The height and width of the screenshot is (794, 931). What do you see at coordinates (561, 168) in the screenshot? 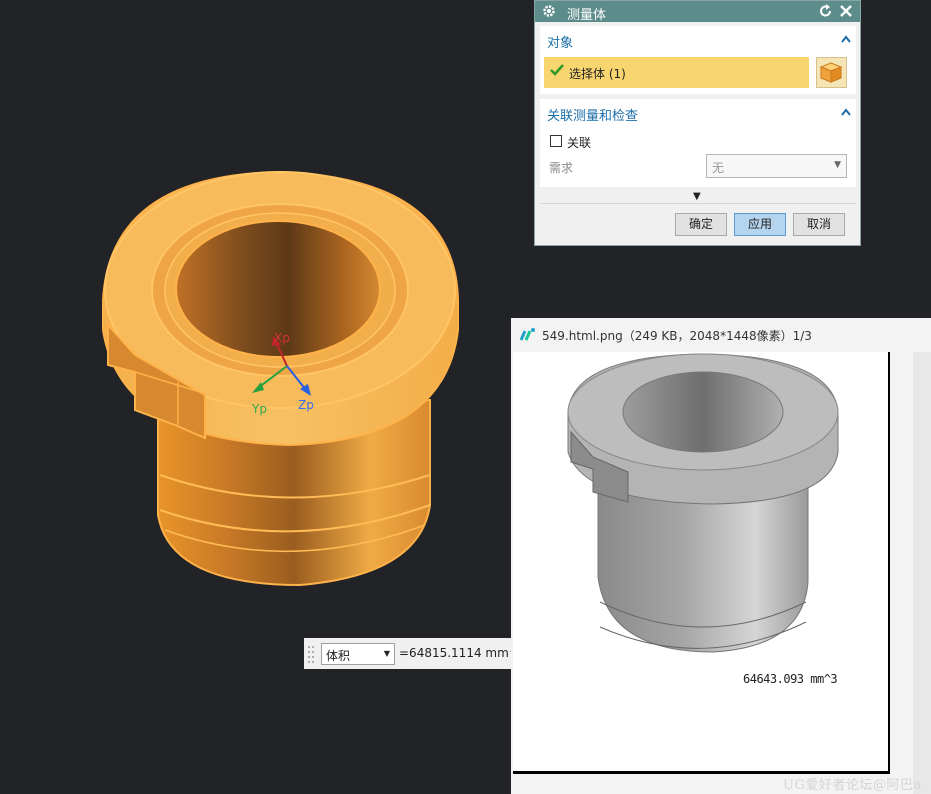
I see `requirement-label: 需求` at bounding box center [561, 168].